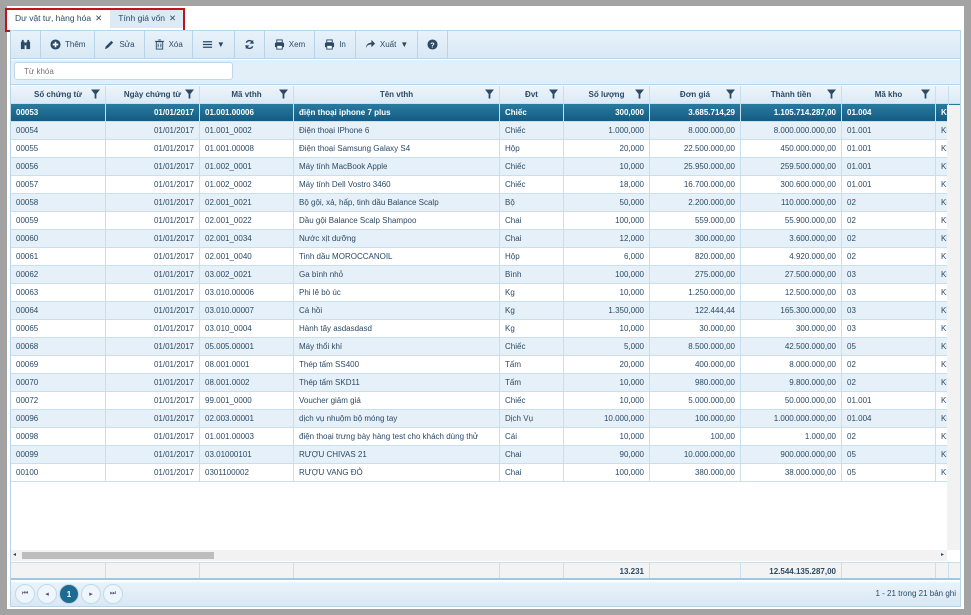 The width and height of the screenshot is (971, 615). What do you see at coordinates (113, 594) in the screenshot?
I see `last-page-icon: ⏭` at bounding box center [113, 594].